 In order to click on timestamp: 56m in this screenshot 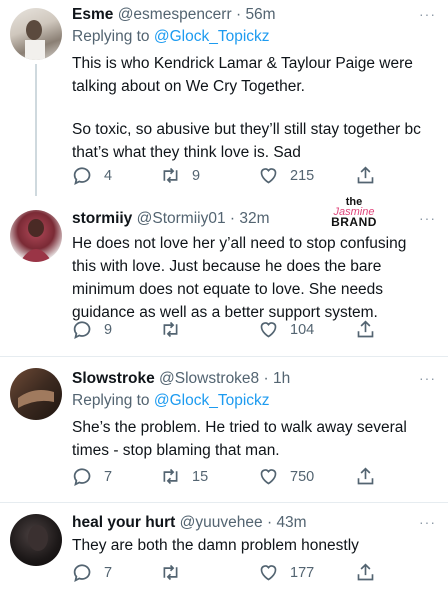, I will do `click(260, 14)`.